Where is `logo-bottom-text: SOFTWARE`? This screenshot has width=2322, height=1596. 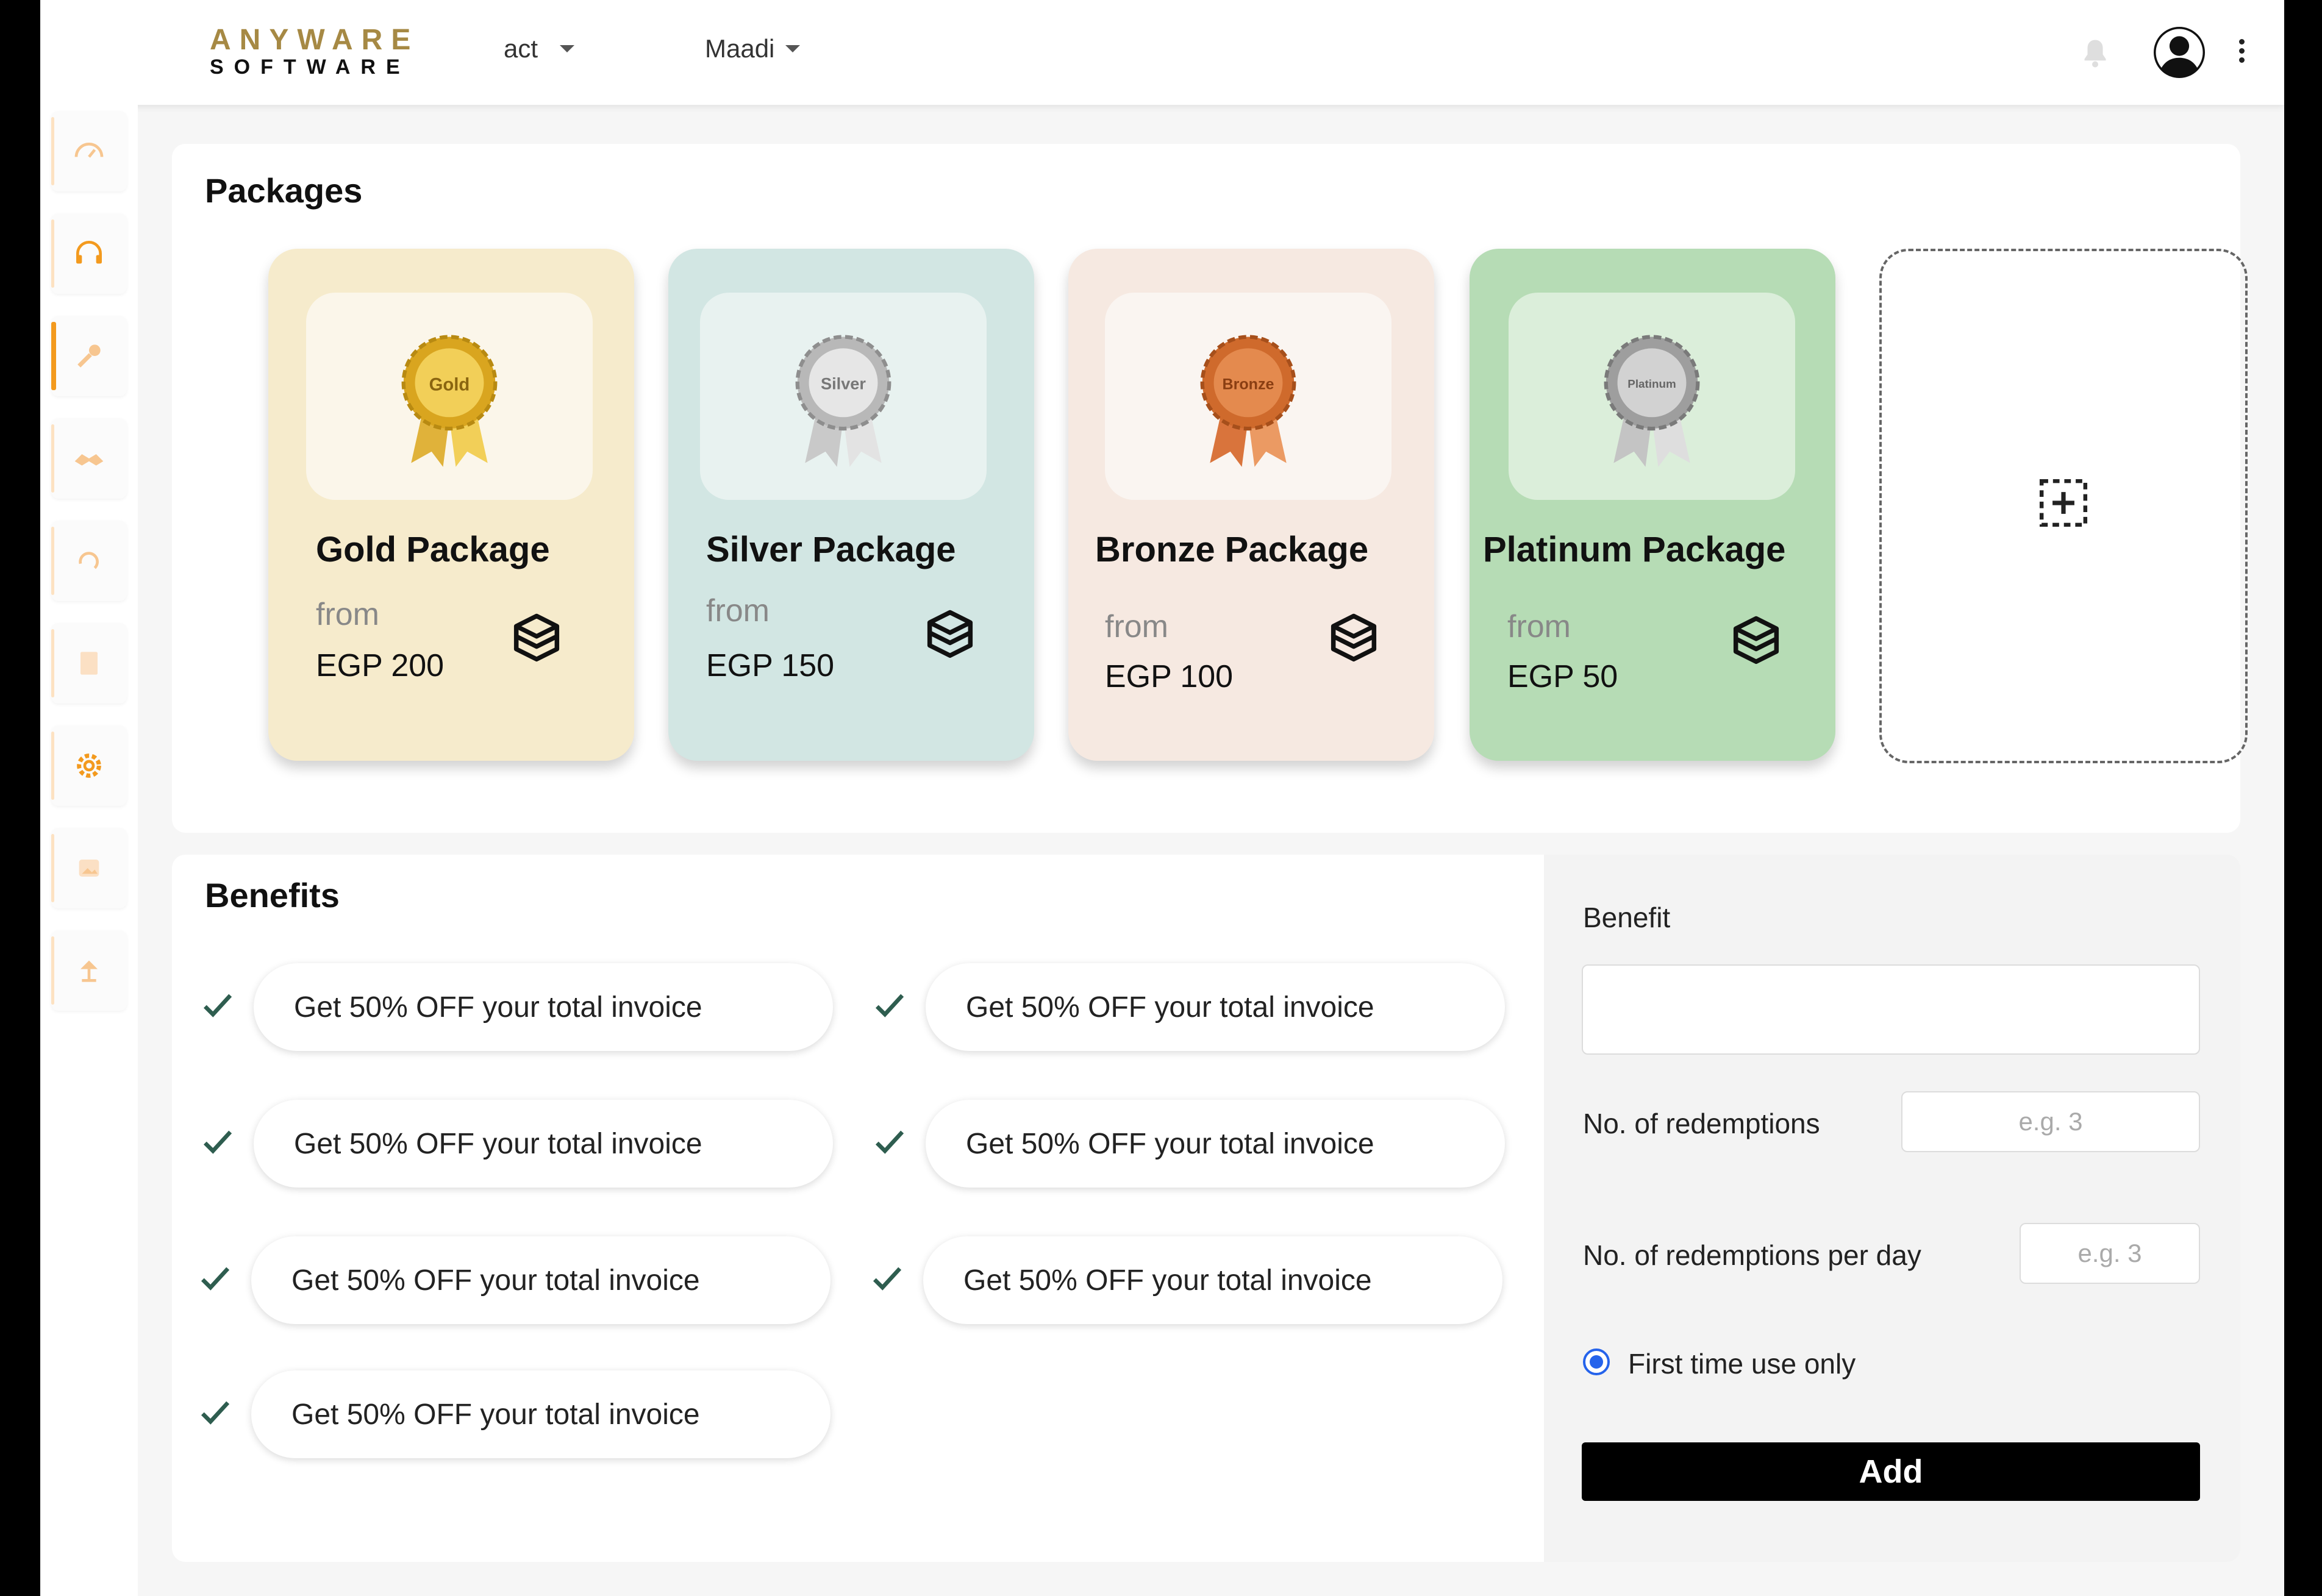 logo-bottom-text: SOFTWARE is located at coordinates (310, 67).